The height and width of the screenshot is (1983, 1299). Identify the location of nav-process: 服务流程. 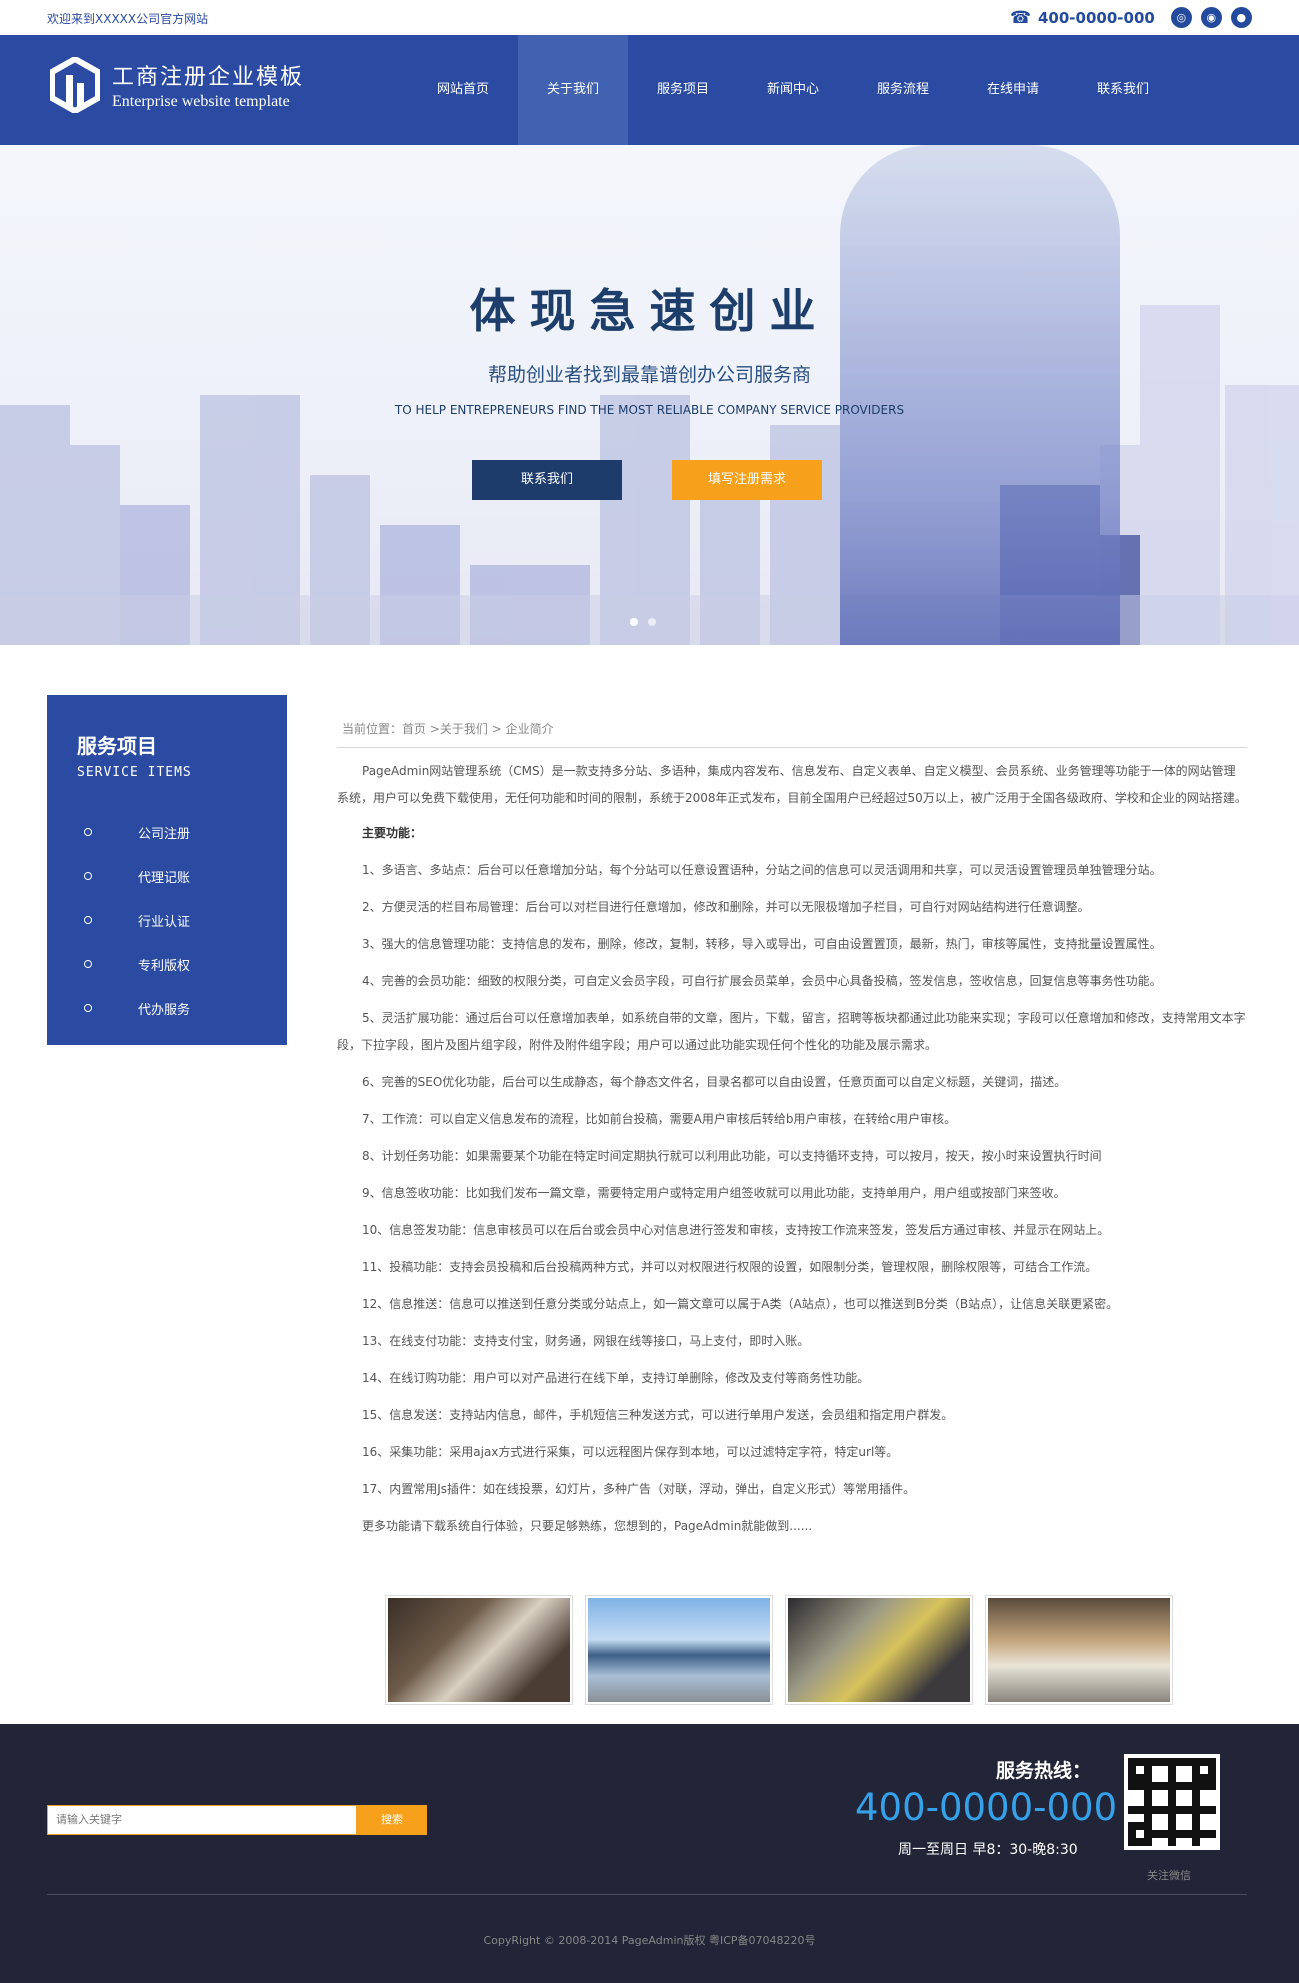
(903, 90).